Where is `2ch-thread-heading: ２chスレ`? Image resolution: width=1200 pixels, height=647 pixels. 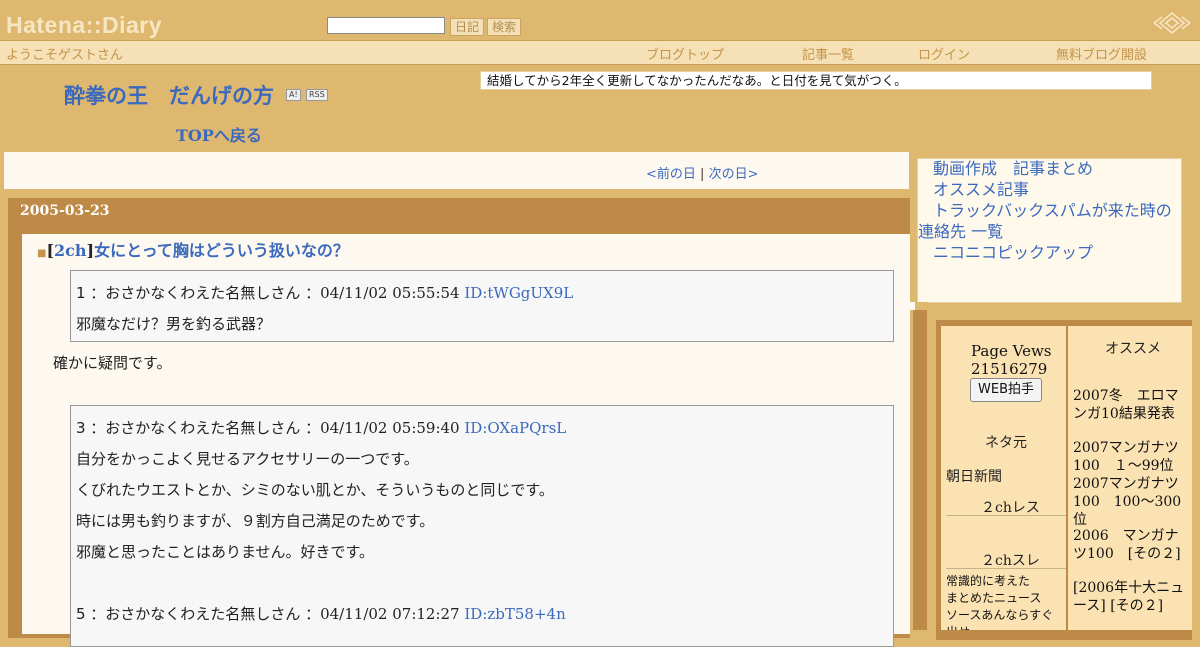 2ch-thread-heading: ２chスレ is located at coordinates (1010, 561).